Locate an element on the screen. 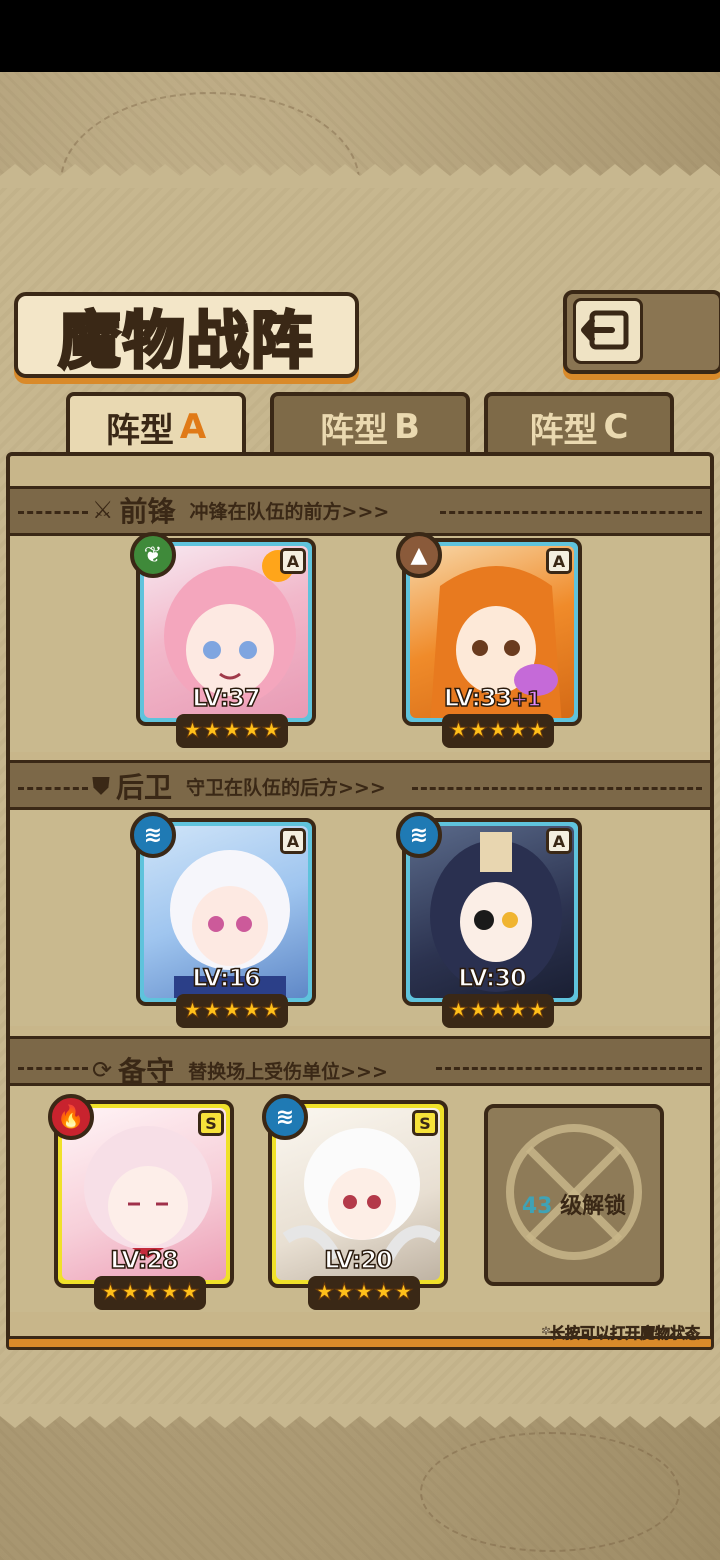 The height and width of the screenshot is (1560, 720). reserve-header: ⟳ 备守 替换场上受伤单位>>> is located at coordinates (240, 1070).